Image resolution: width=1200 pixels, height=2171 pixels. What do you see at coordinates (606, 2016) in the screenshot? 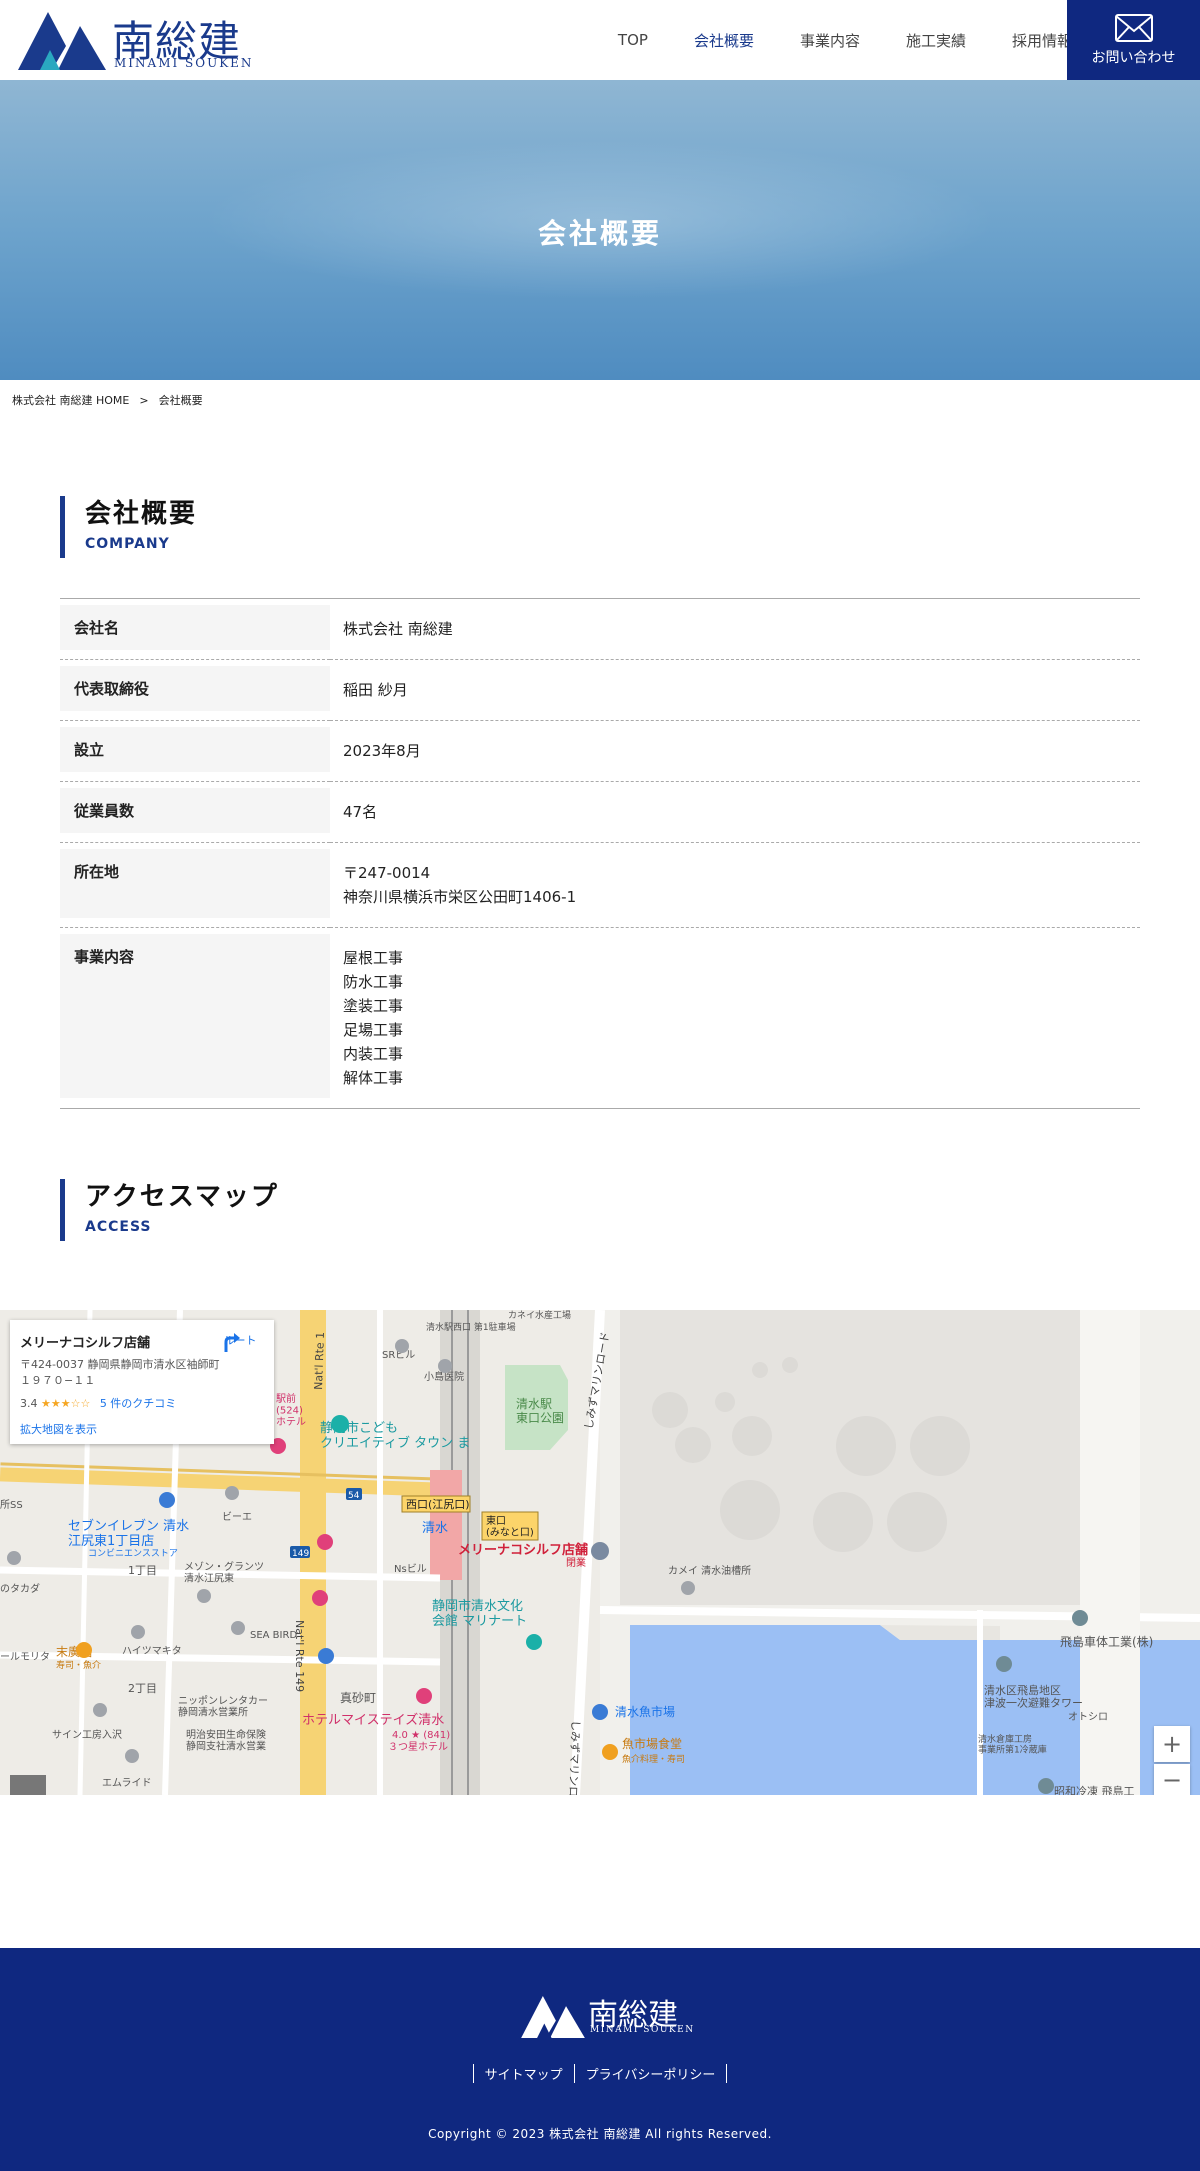
I see `footer-logo: 南総建 MINAMI SOUKEN` at bounding box center [606, 2016].